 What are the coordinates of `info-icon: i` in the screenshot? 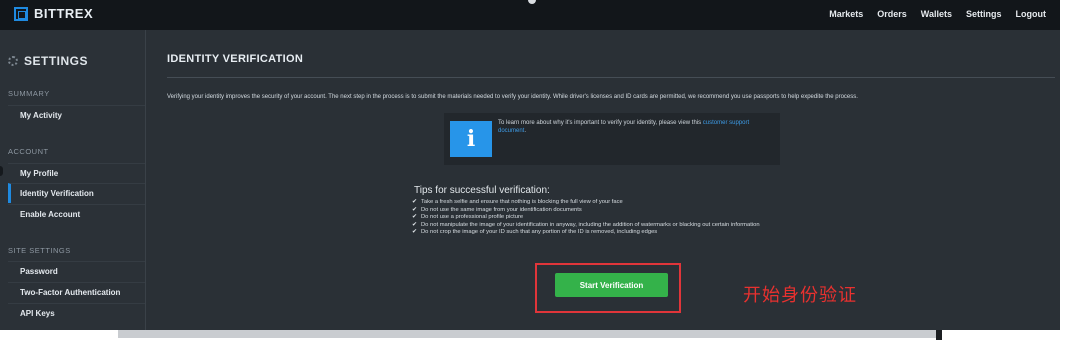 It's located at (471, 139).